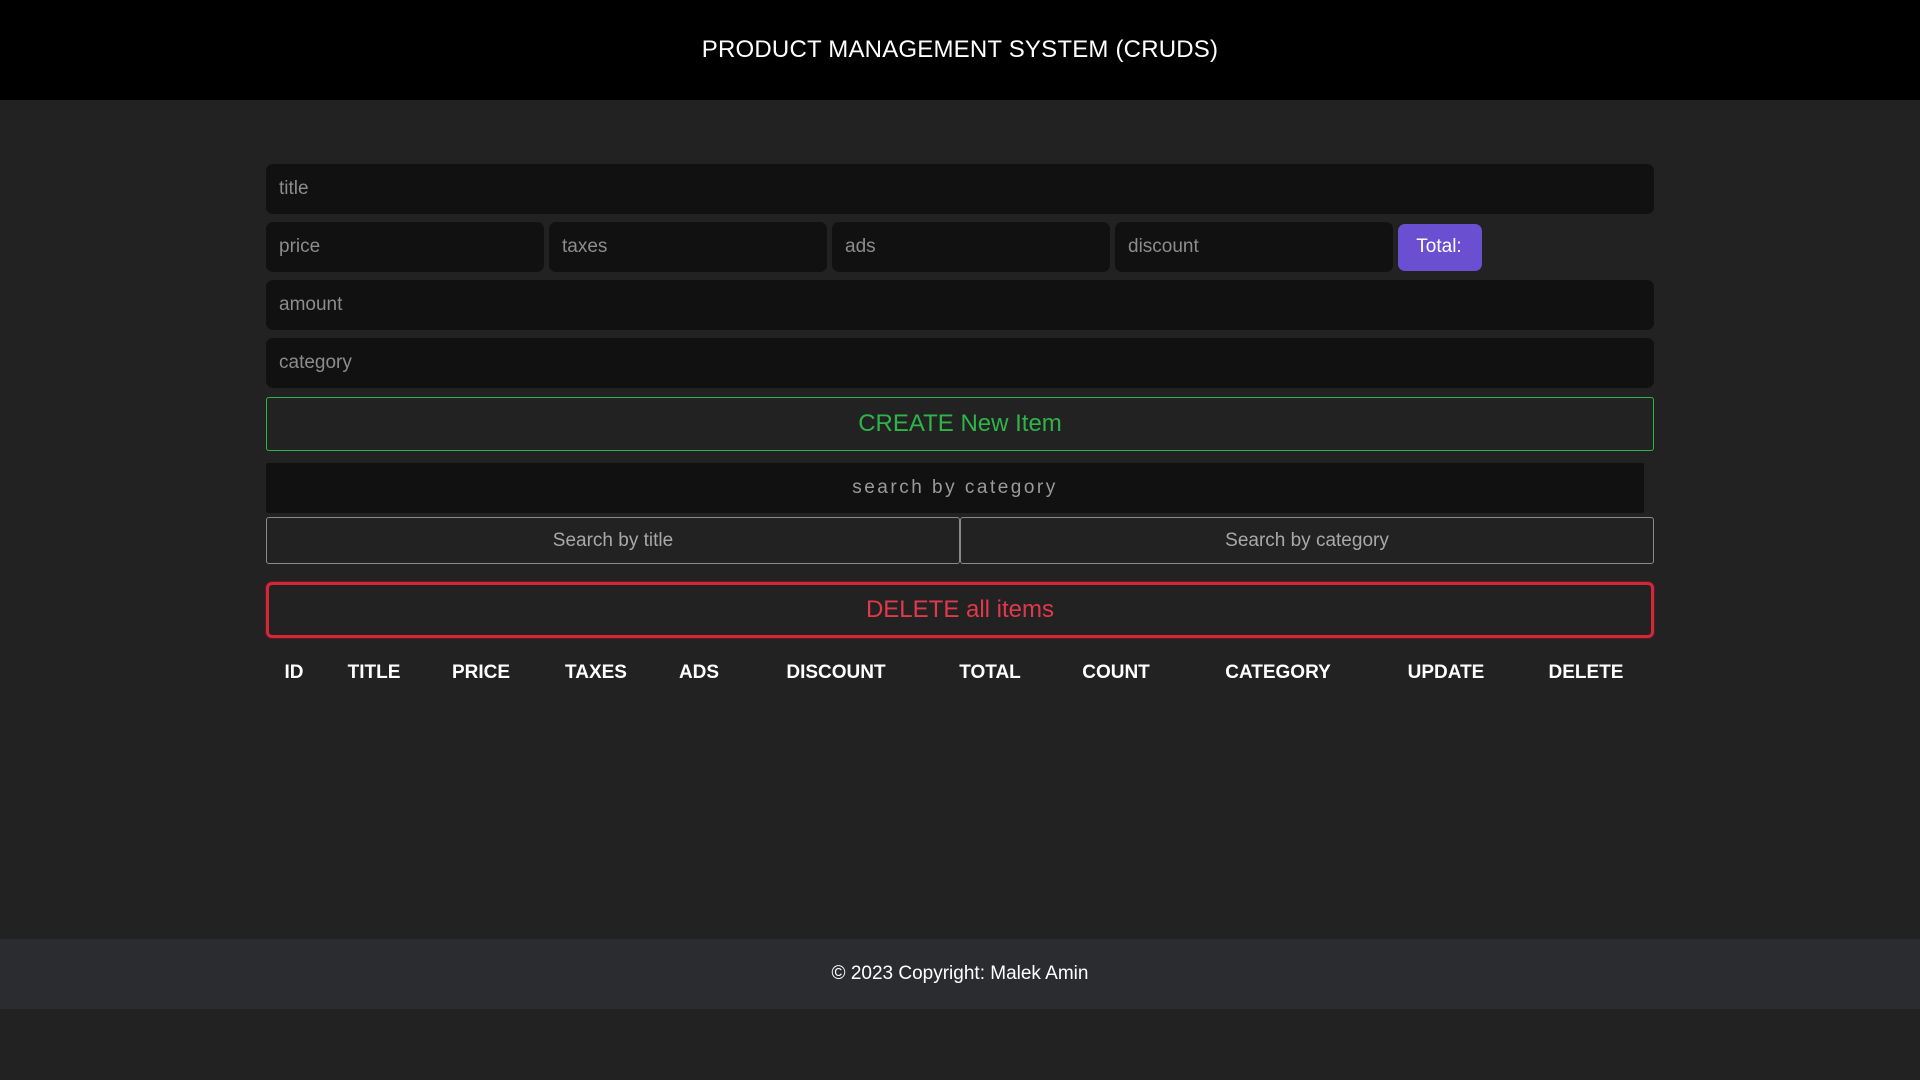  I want to click on amount-input, so click(960, 305).